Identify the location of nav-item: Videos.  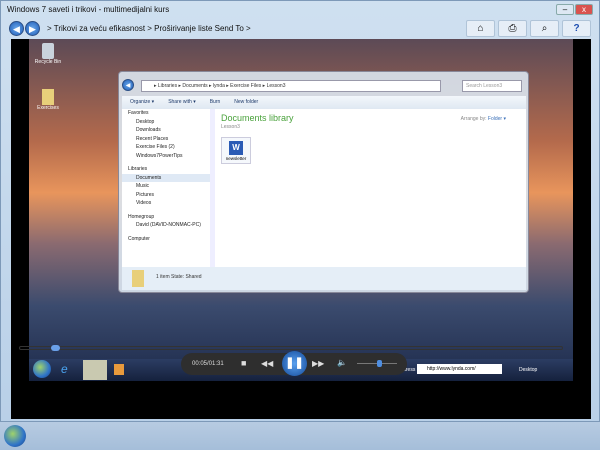
(166, 203).